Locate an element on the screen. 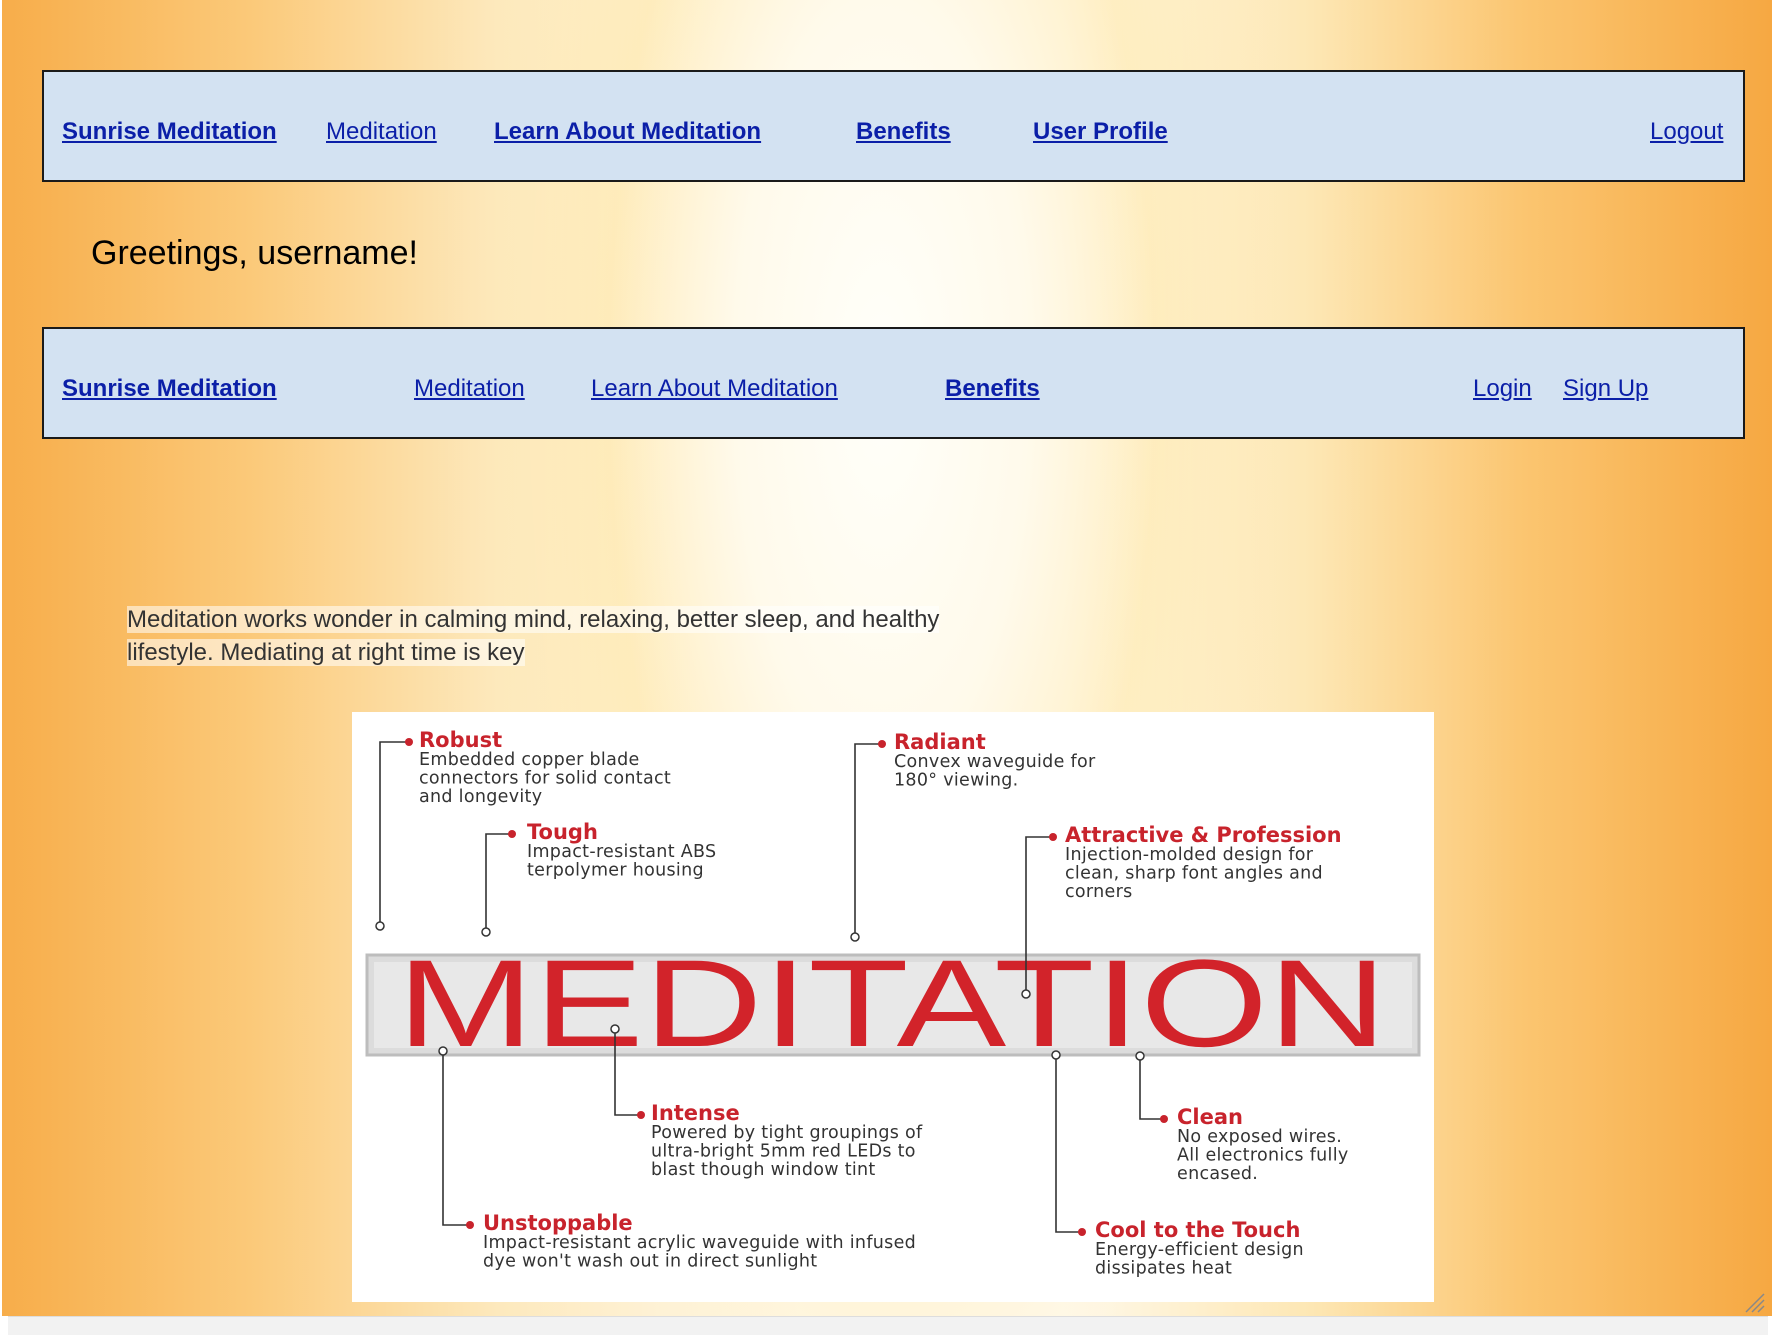 The width and height of the screenshot is (1780, 1336). callout-title-robust: Robust is located at coordinates (460, 740).